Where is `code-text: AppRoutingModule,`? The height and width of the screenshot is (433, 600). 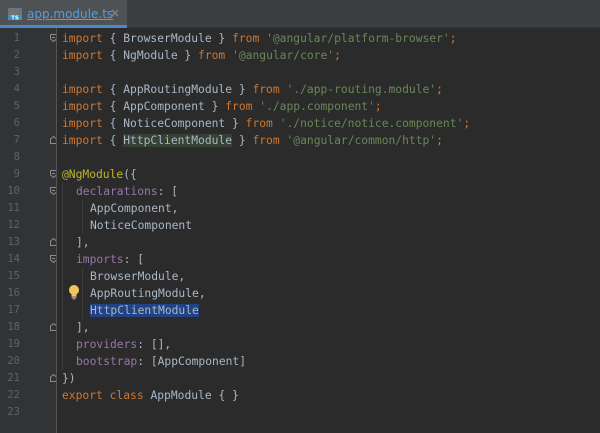
code-text: AppRoutingModule, is located at coordinates (148, 293).